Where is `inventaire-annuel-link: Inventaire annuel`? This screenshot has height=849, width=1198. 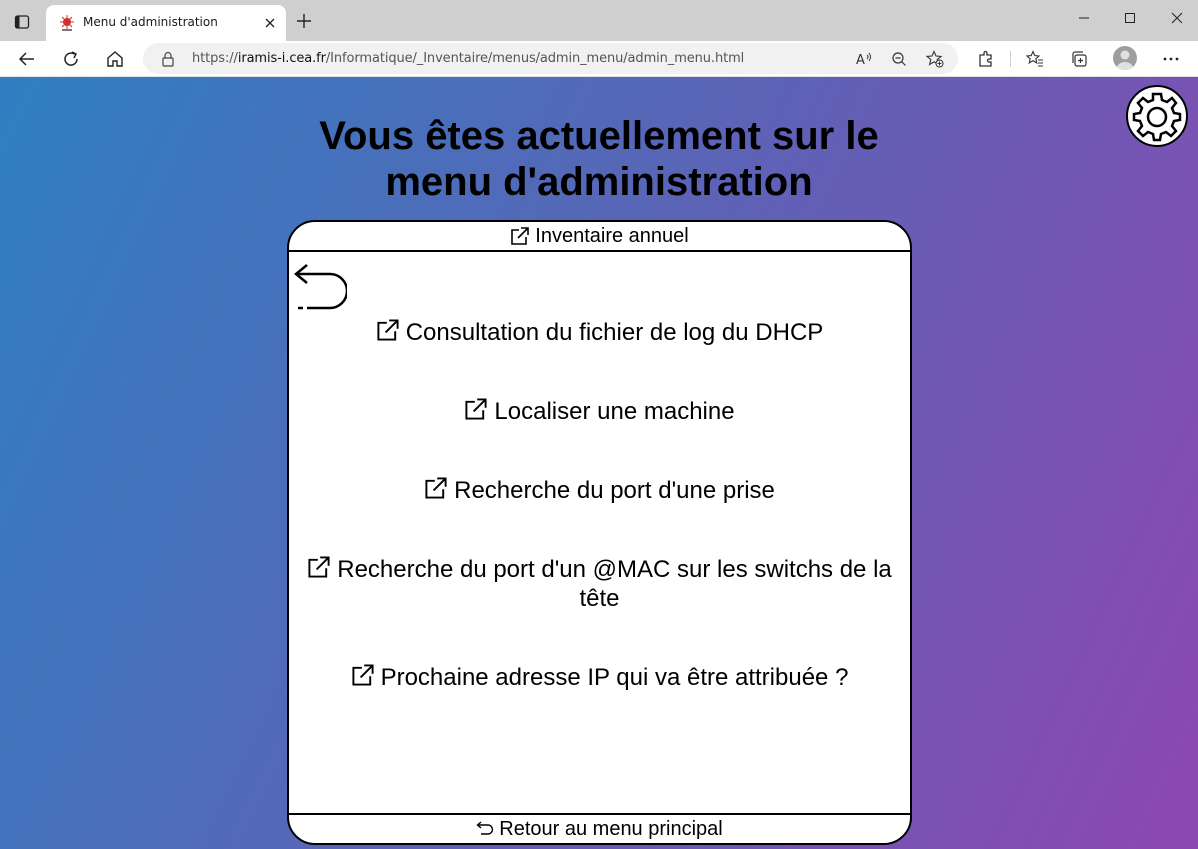
inventaire-annuel-link: Inventaire annuel is located at coordinates (599, 237).